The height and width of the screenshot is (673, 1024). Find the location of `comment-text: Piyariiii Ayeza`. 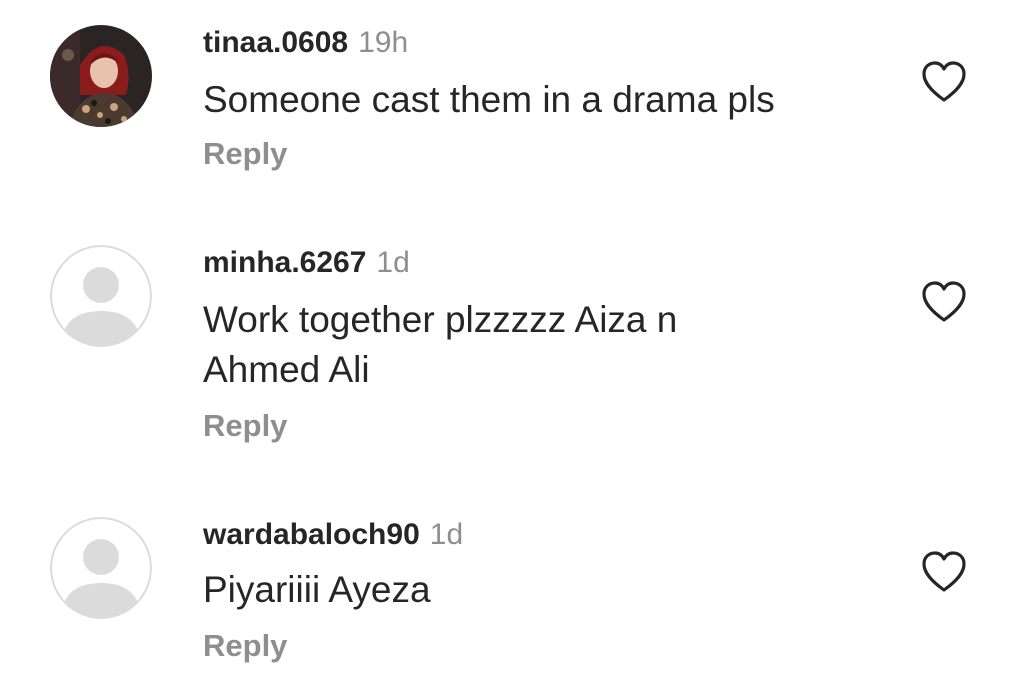

comment-text: Piyariiii Ayeza is located at coordinates (317, 589).